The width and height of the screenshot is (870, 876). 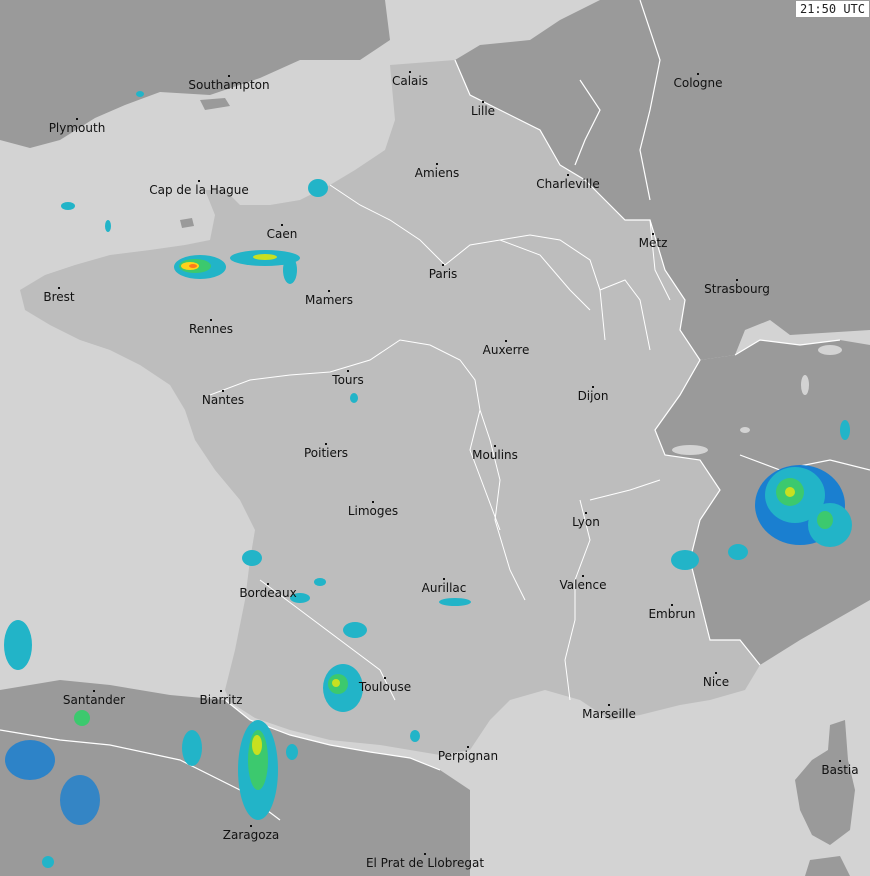 What do you see at coordinates (385, 687) in the screenshot?
I see `city-label-toulouse: Toulouse` at bounding box center [385, 687].